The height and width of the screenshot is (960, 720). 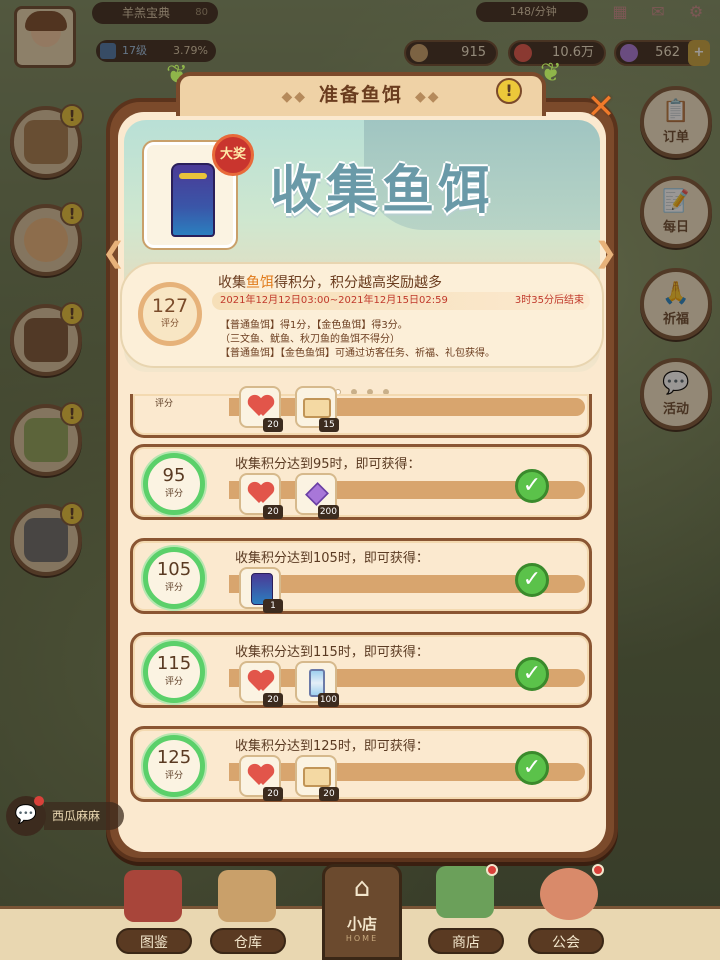 I want to click on reward-item: 100, so click(x=317, y=684).